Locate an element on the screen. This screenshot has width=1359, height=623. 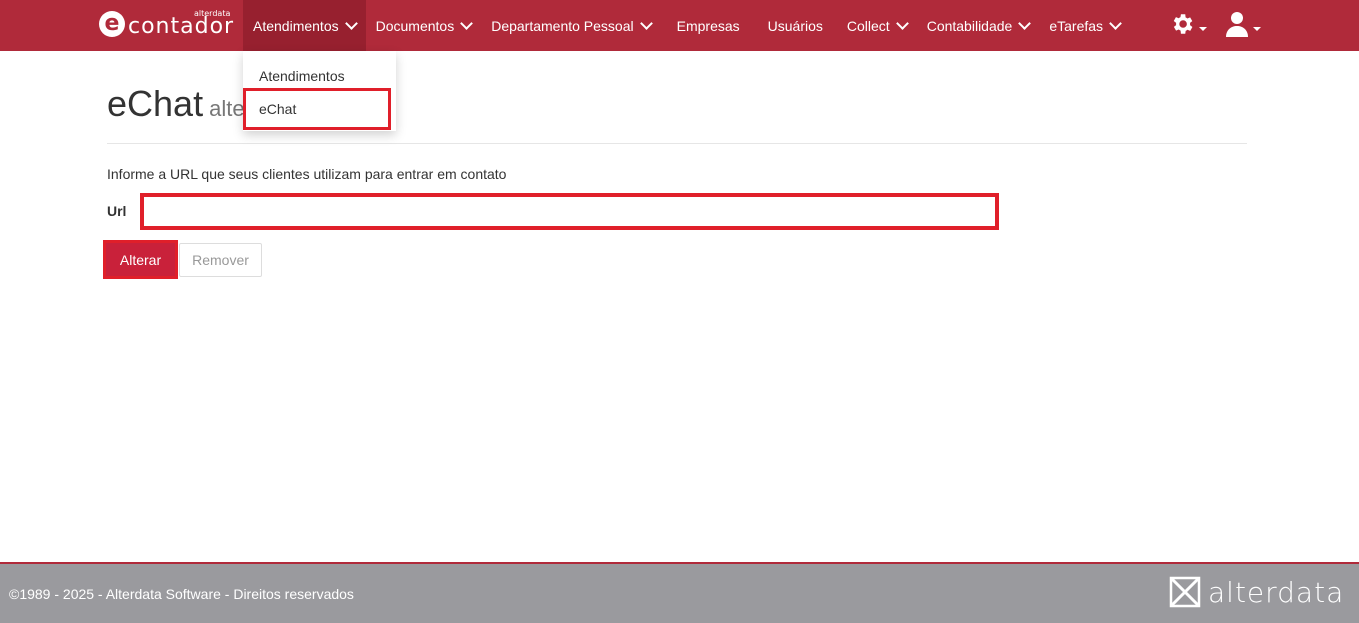
alterdata-mark-icon is located at coordinates (1185, 592).